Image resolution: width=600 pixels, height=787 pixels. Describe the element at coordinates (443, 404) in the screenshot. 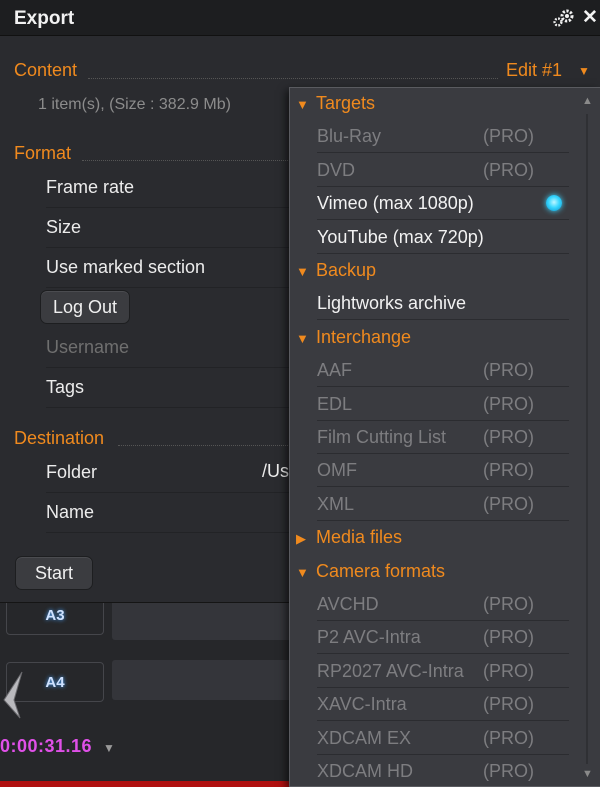

I see `menu-item-edl: EDL (PRO)` at that location.